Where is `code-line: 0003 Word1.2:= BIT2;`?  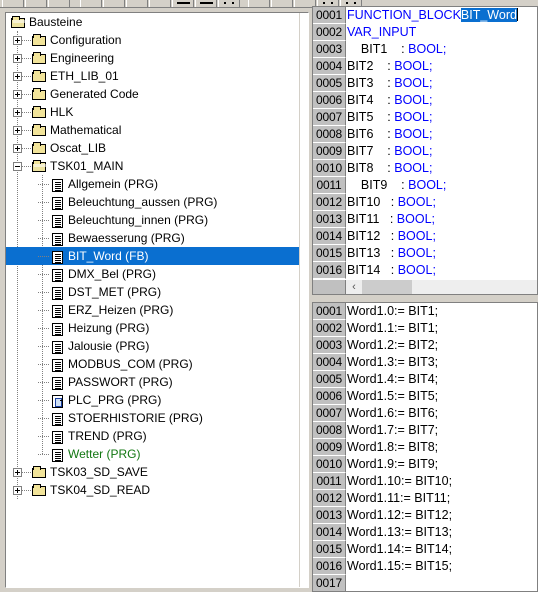
code-line: 0003 Word1.2:= BIT2; is located at coordinates (425, 345).